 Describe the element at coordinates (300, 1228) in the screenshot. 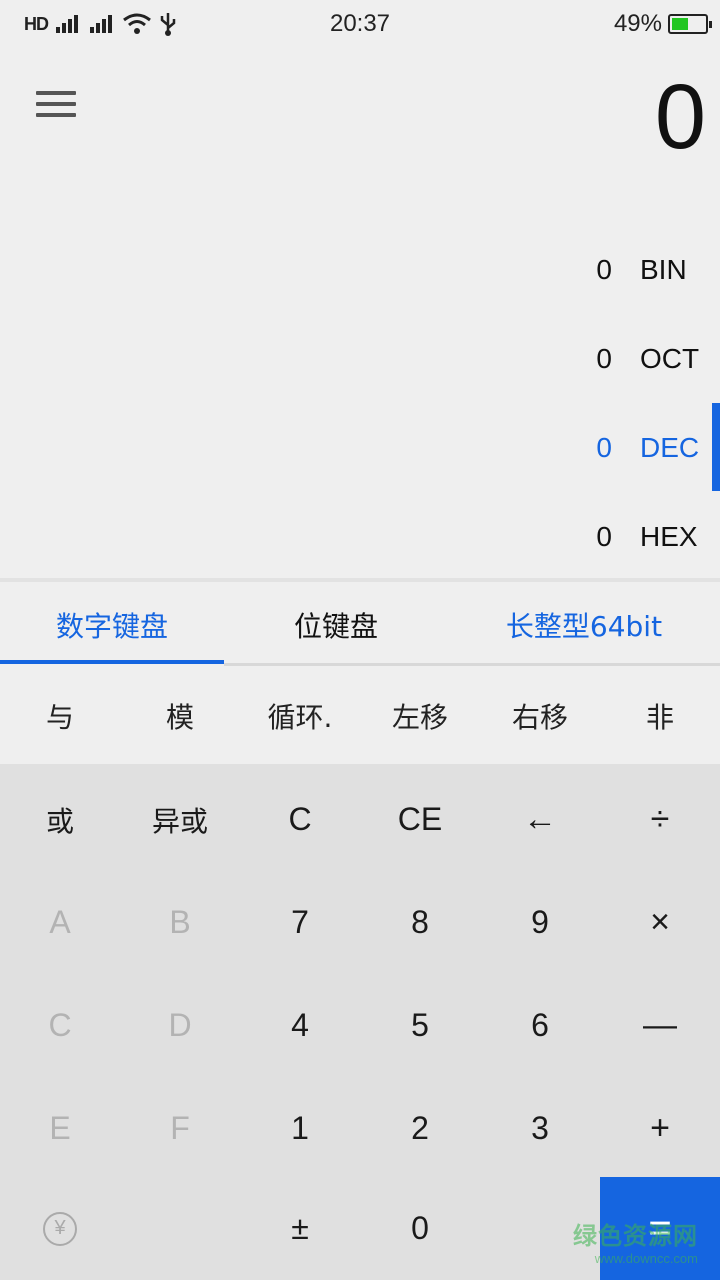

I see `sign-toggle-button: ±` at that location.